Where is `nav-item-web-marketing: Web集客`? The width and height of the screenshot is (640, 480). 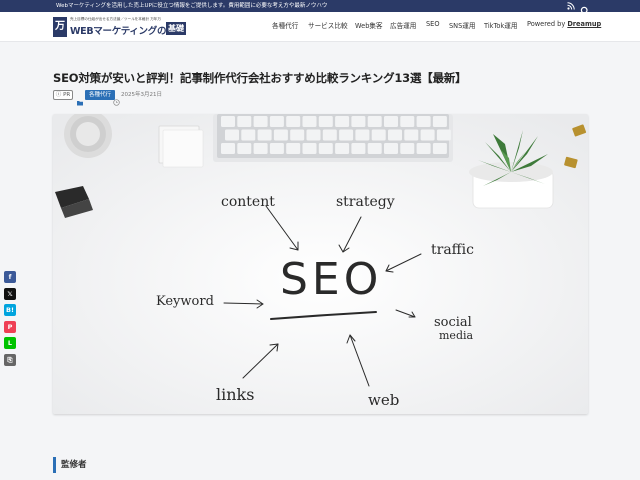 nav-item-web-marketing: Web集客 is located at coordinates (369, 25).